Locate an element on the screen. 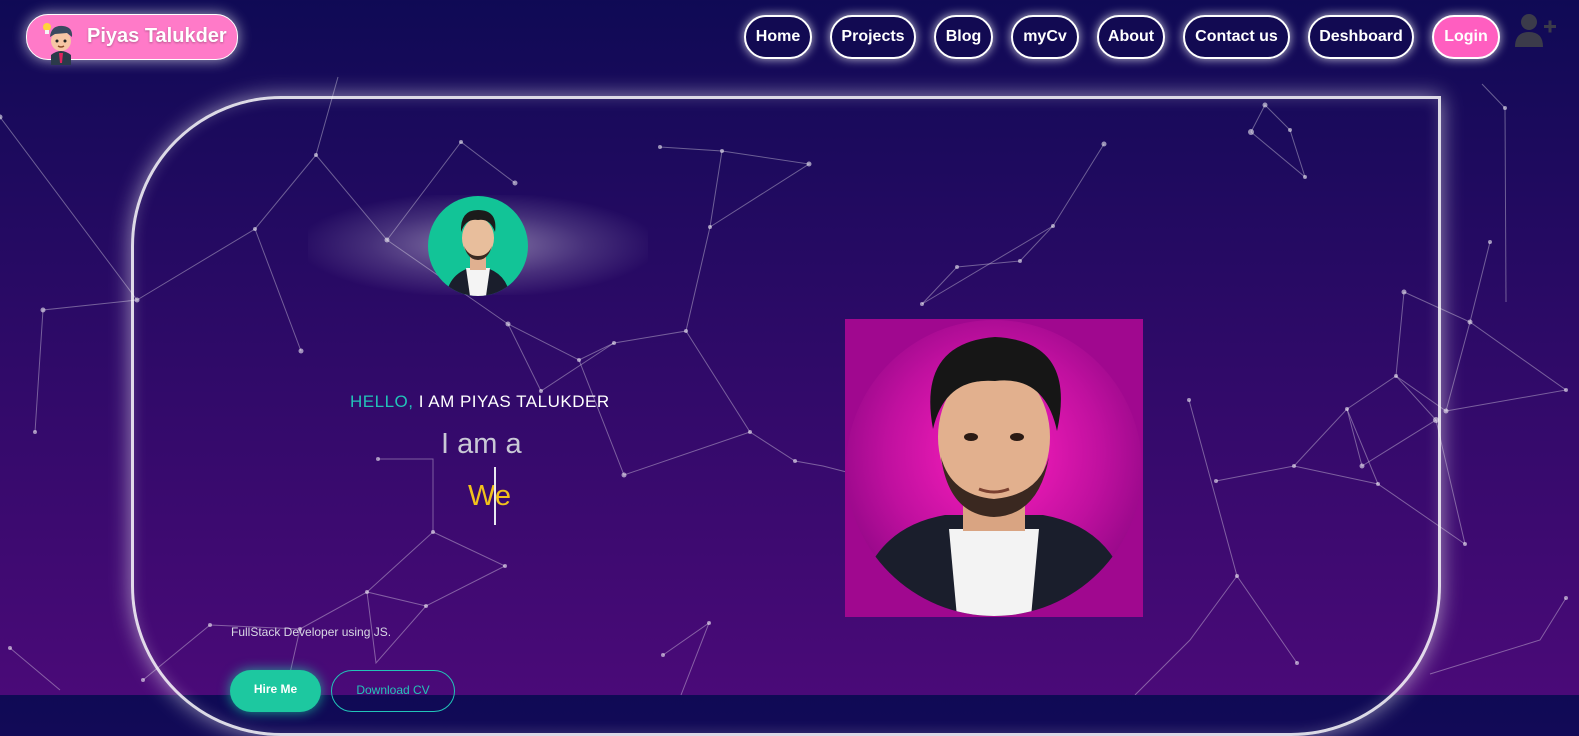 The height and width of the screenshot is (736, 1579). add-user-icon is located at coordinates (1536, 32).